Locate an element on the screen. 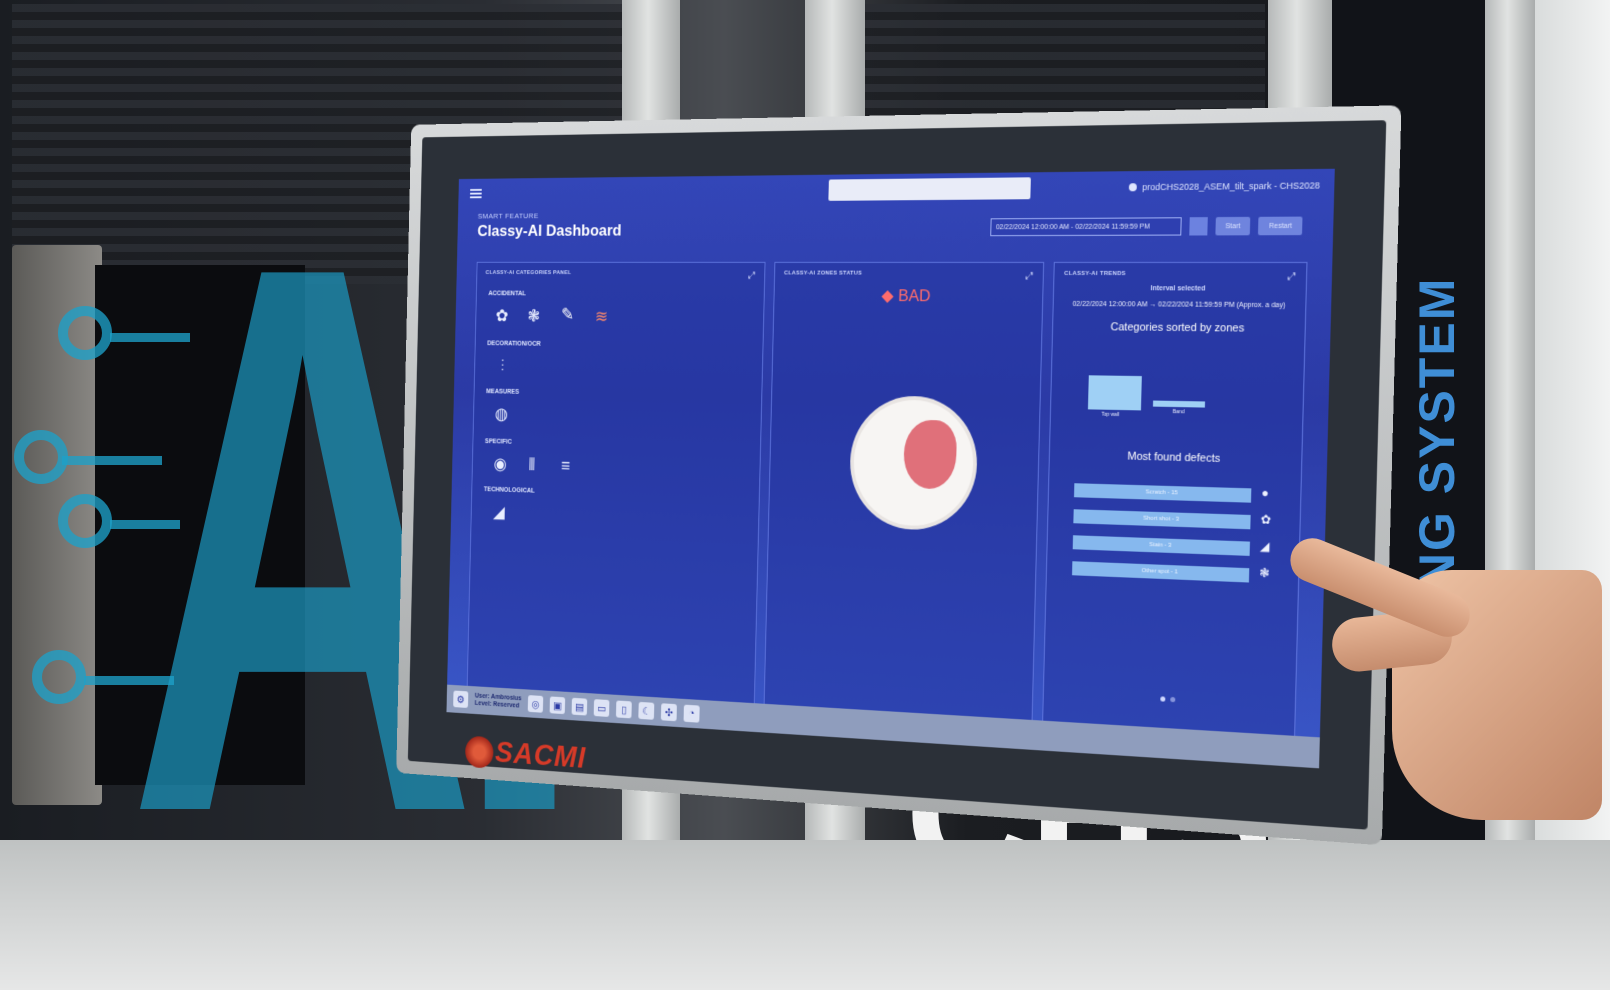  pager is located at coordinates (1169, 699).